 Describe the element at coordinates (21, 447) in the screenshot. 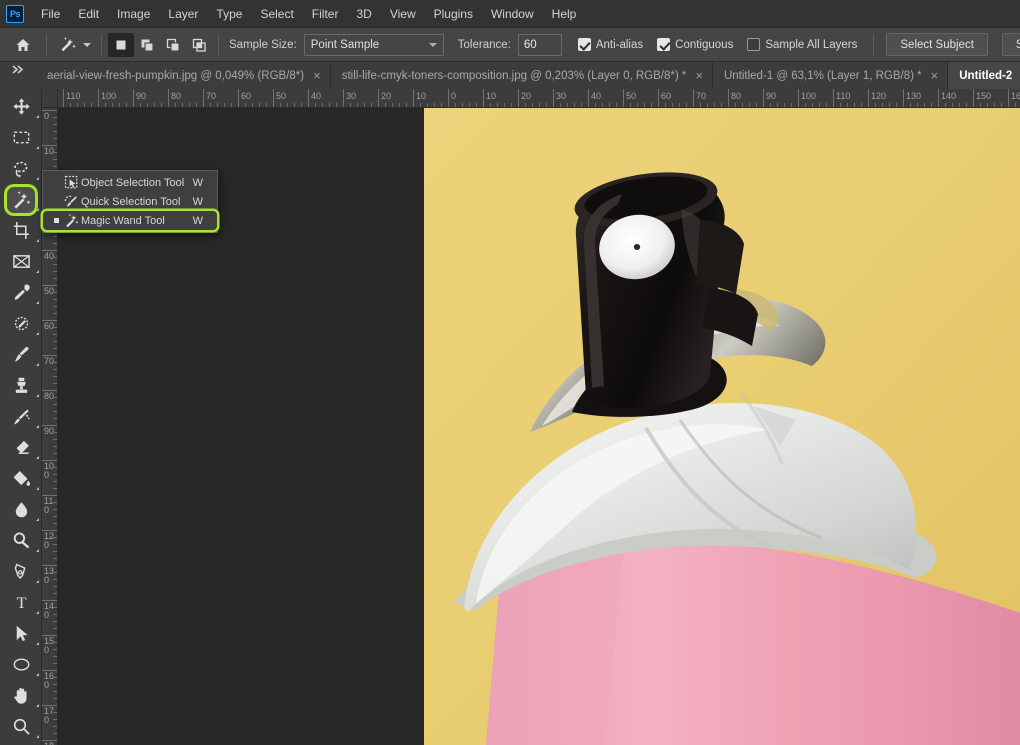

I see `tool-eraser-tool` at that location.